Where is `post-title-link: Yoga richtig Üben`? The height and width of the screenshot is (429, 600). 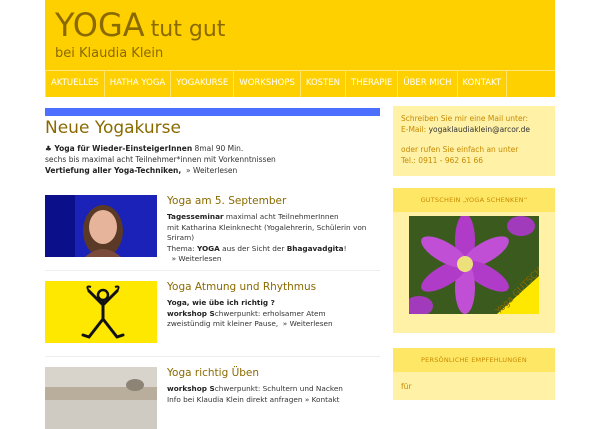 post-title-link: Yoga richtig Üben is located at coordinates (213, 373).